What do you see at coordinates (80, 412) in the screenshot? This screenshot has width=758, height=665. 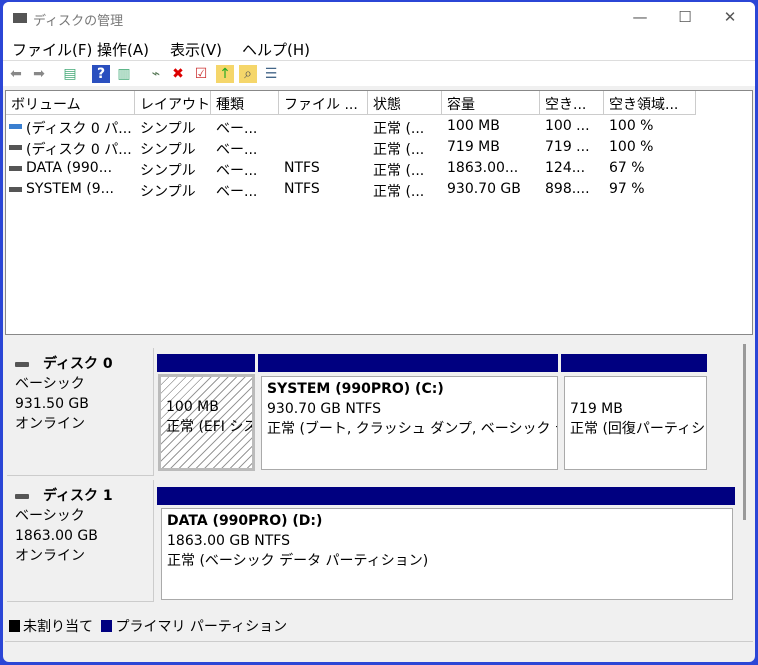 I see `disk-0-label: ディスク 0 ベーシック 931.50 GB オンライン` at bounding box center [80, 412].